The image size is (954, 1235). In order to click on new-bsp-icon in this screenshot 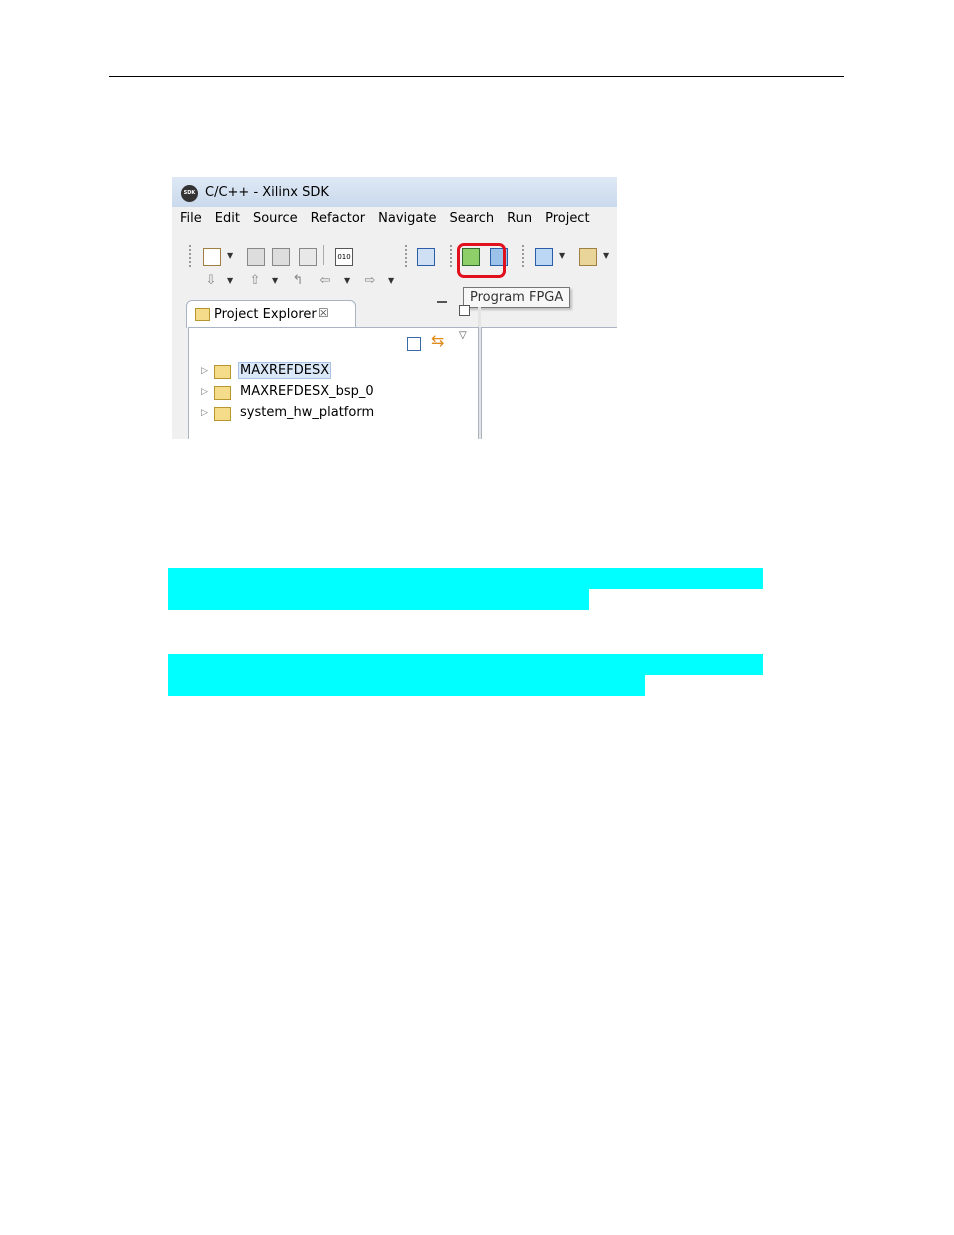, I will do `click(588, 257)`.